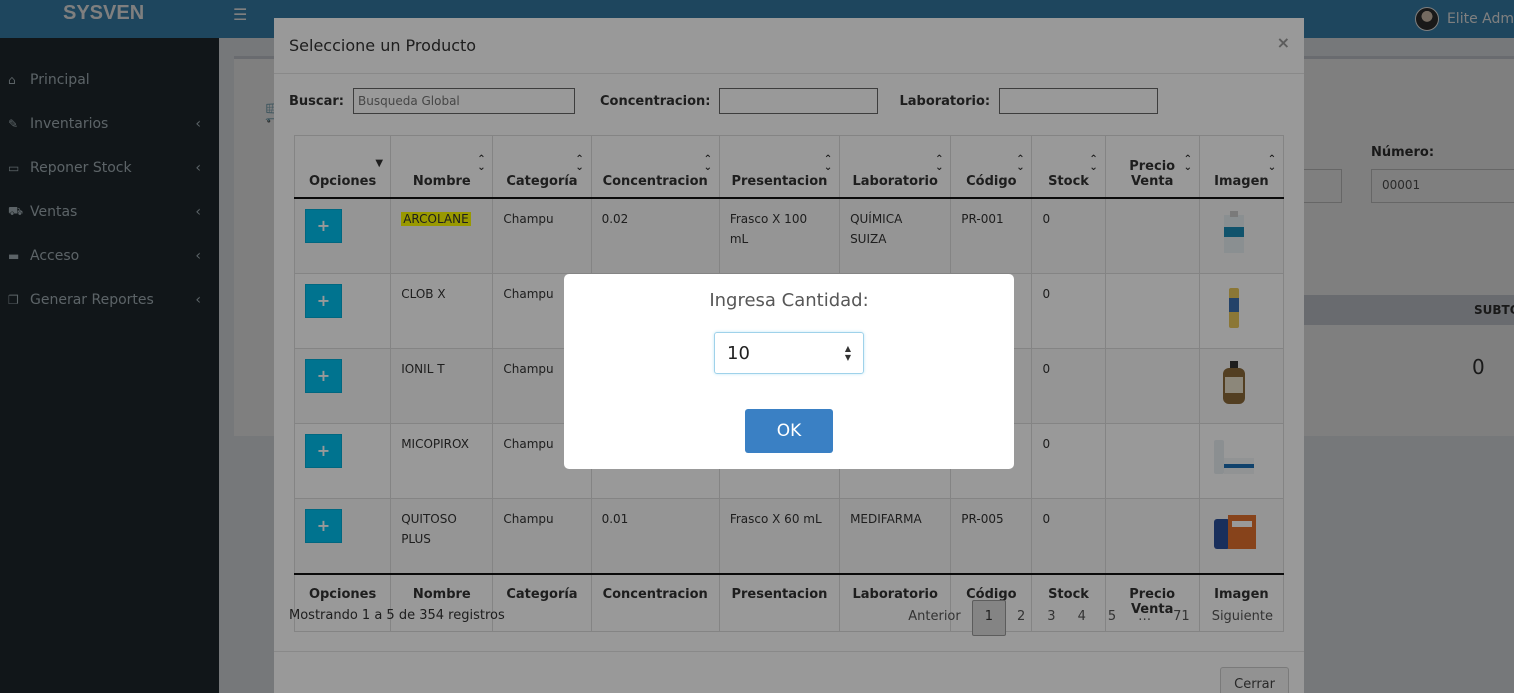 The image size is (1514, 693). What do you see at coordinates (848, 353) in the screenshot?
I see `spinner-arrows-icon: ▲ ▼` at bounding box center [848, 353].